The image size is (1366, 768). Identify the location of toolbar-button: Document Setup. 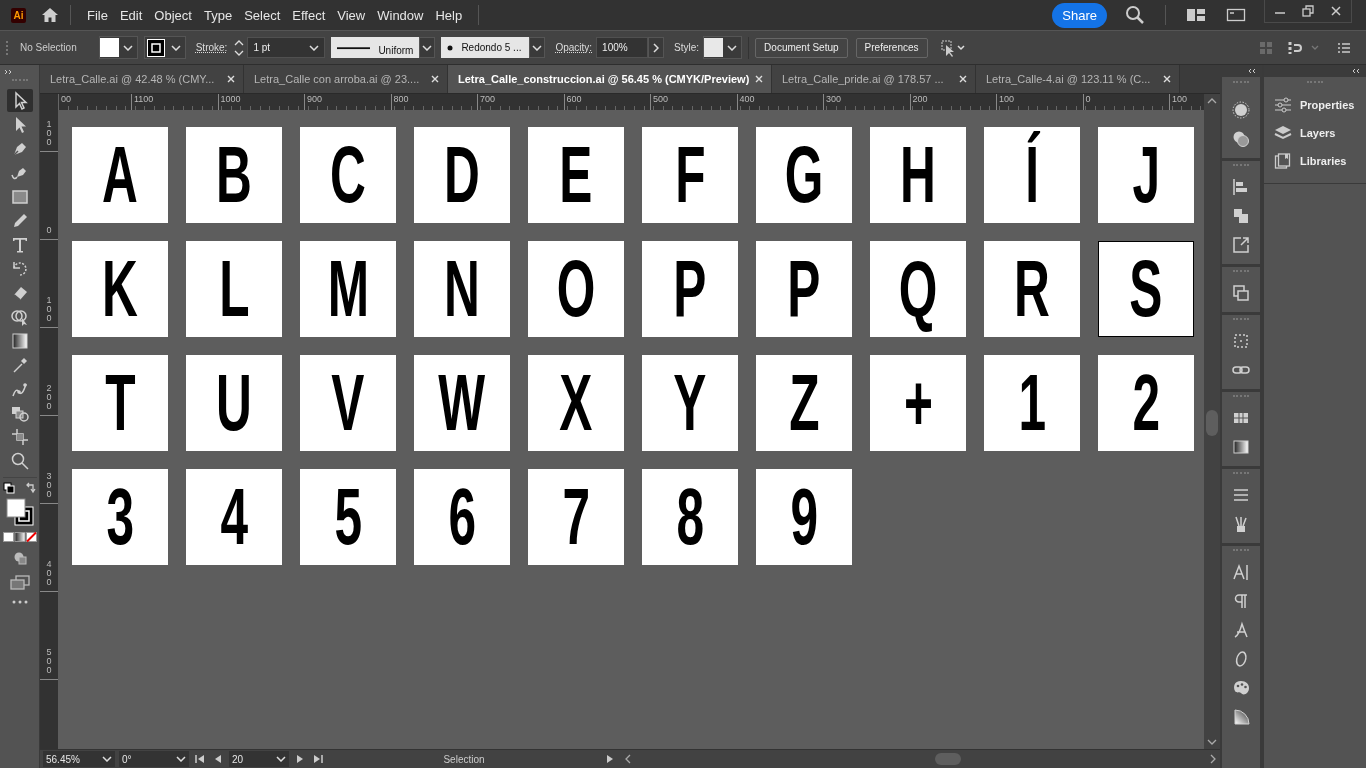
(801, 47).